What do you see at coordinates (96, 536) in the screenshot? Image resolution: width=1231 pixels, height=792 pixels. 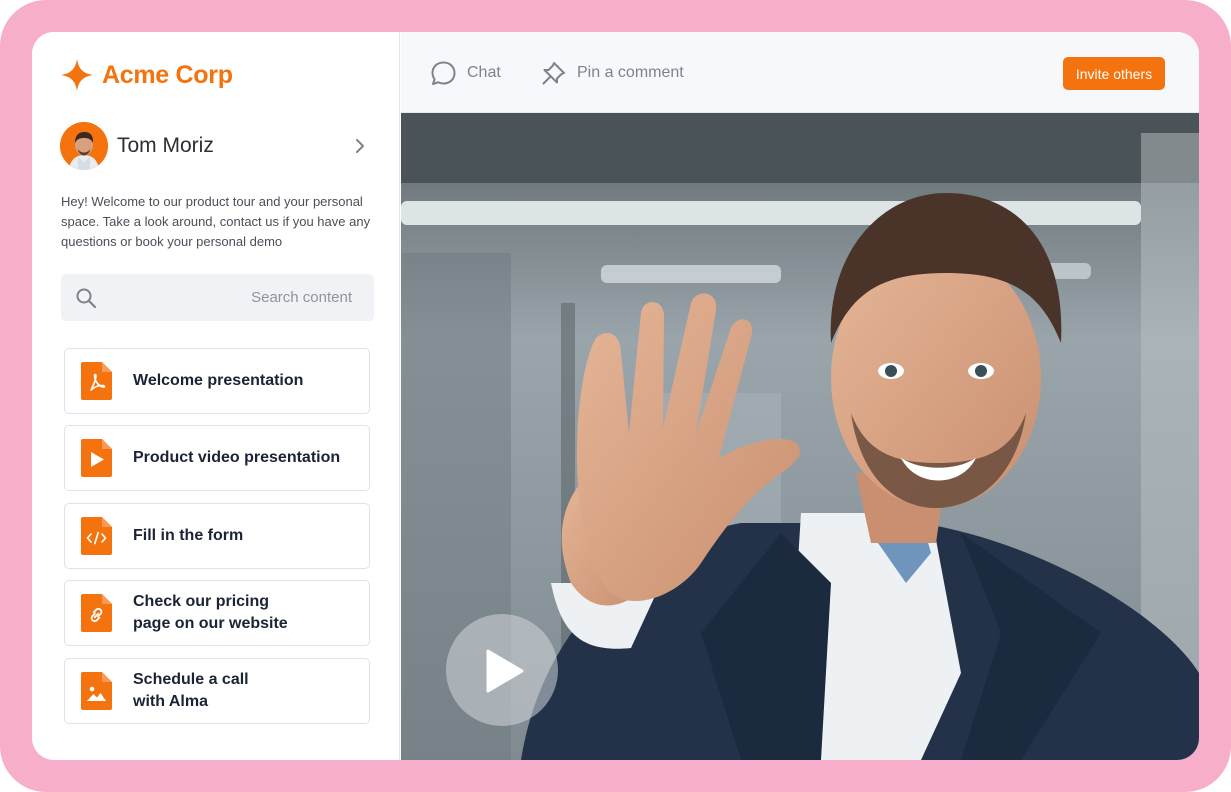 I see `code-file-icon` at bounding box center [96, 536].